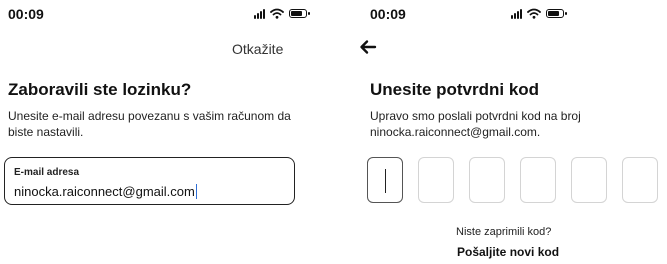  I want to click on email-text: ninocka.raiconnect@gmail.com, so click(104, 191).